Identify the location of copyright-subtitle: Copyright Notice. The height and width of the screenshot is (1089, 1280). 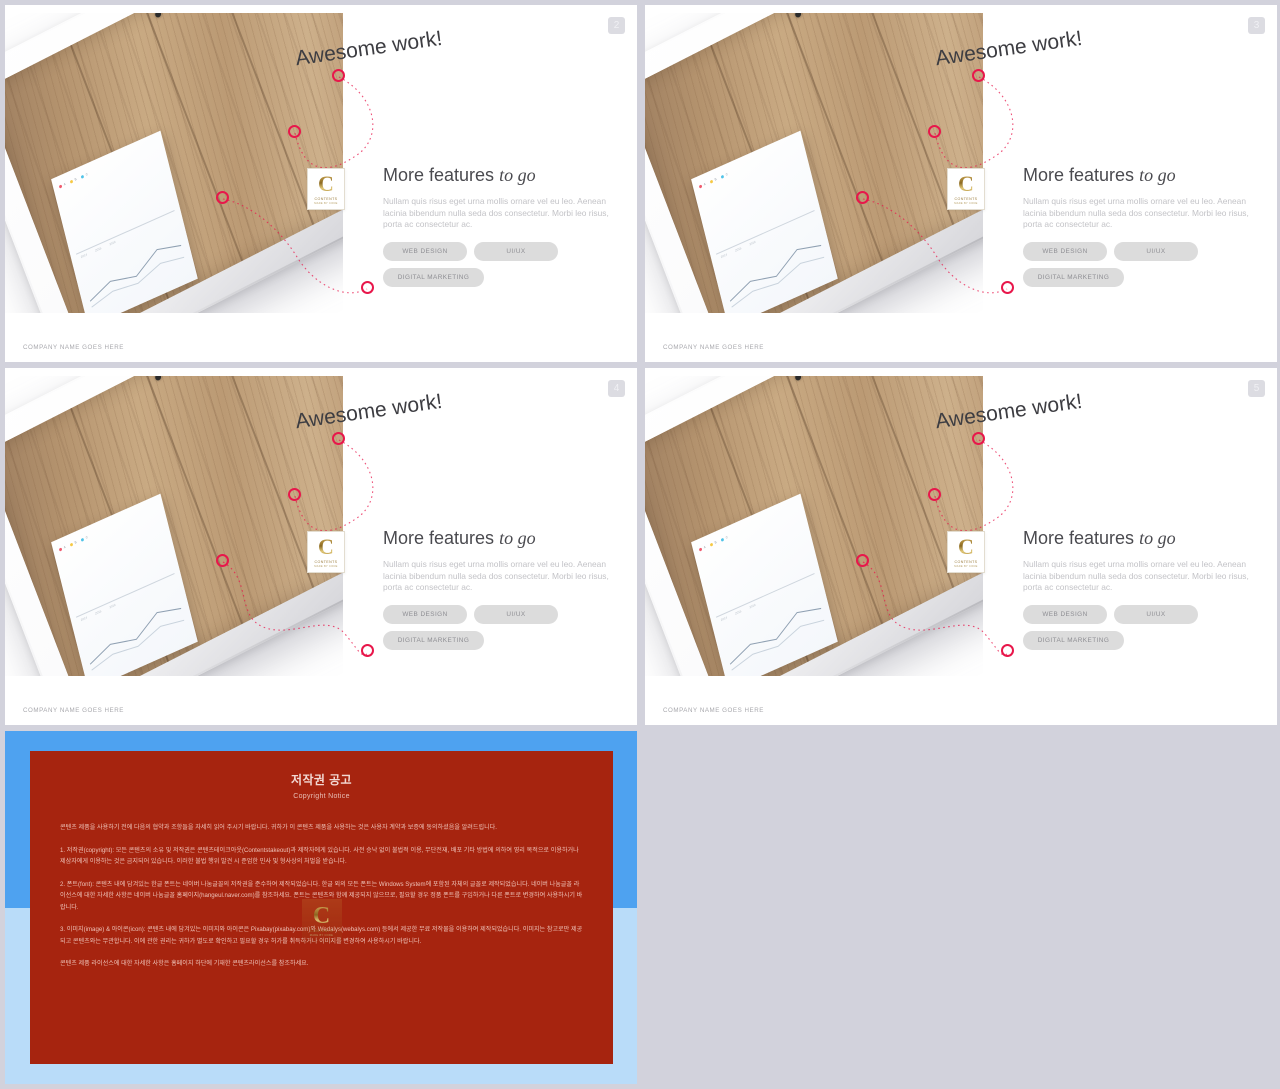
(321, 796).